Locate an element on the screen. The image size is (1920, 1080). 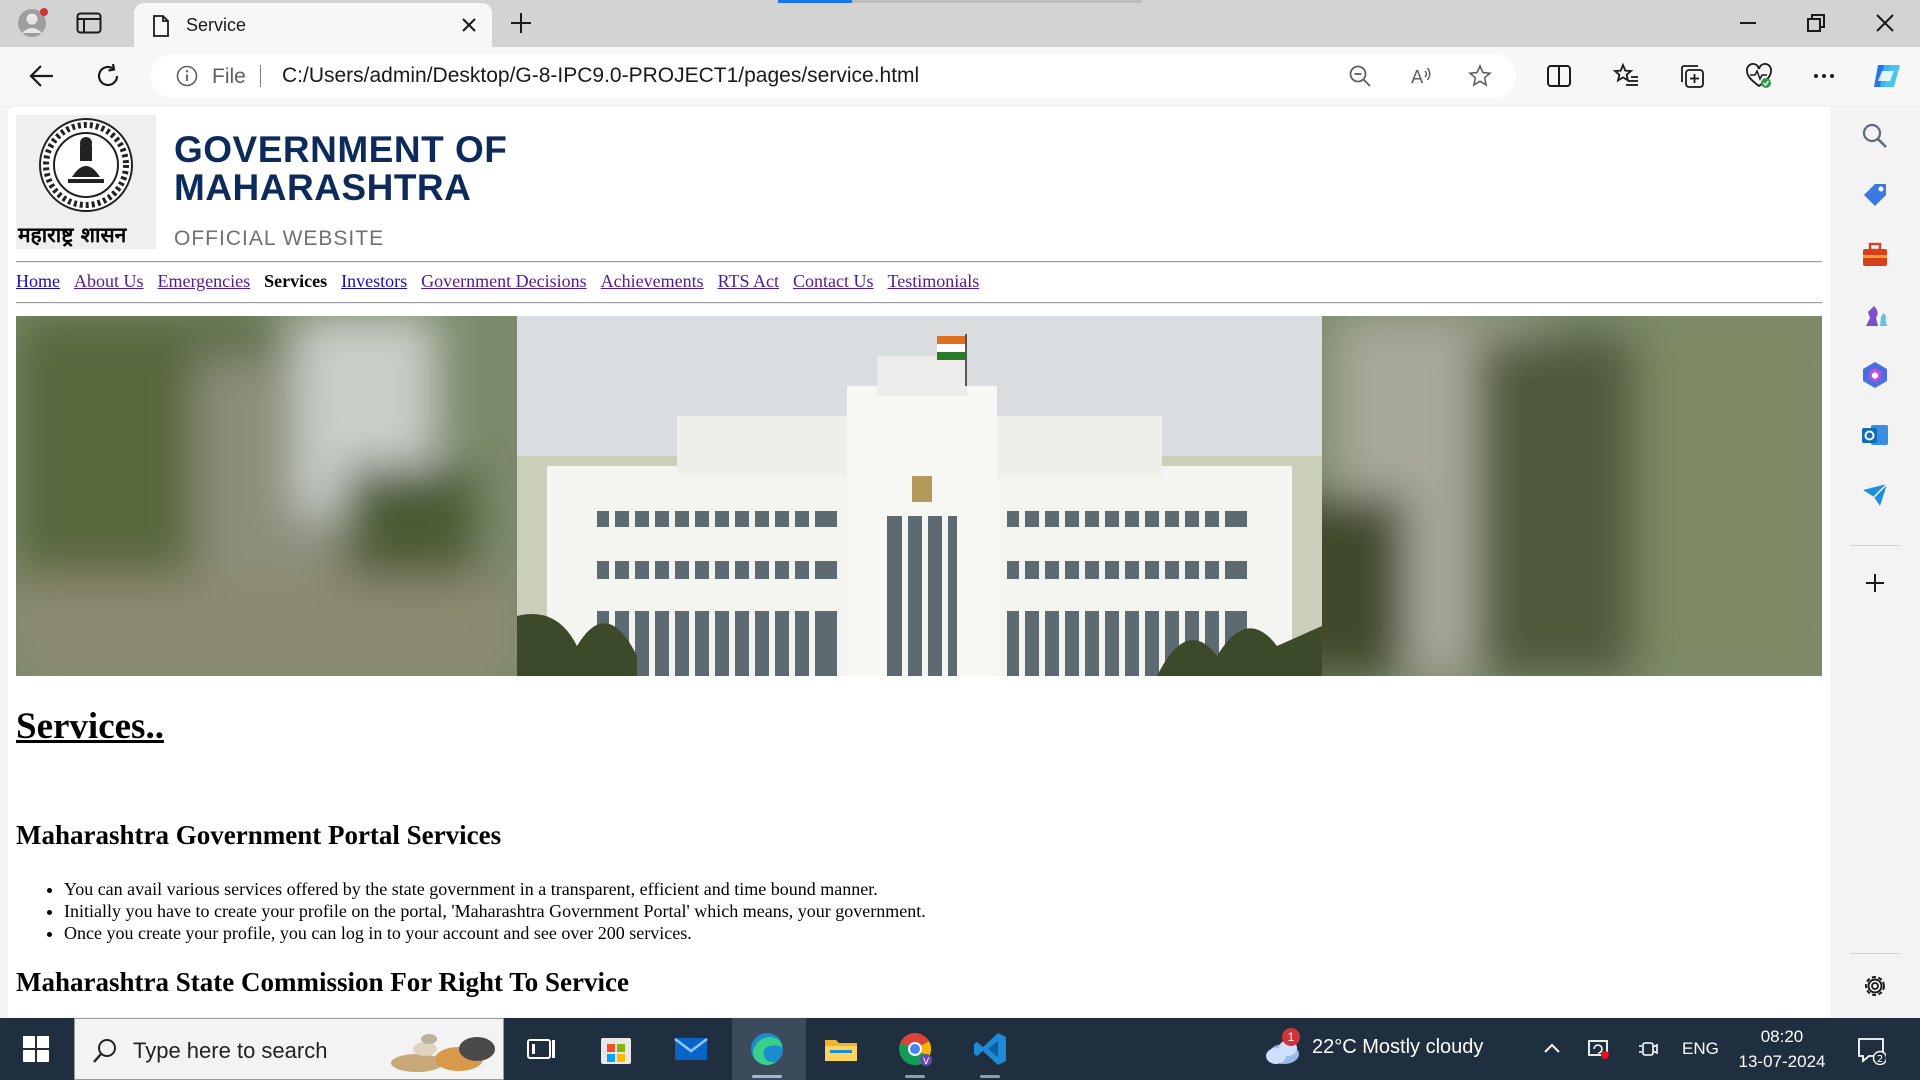
notification-count: 2 is located at coordinates (1880, 1059).